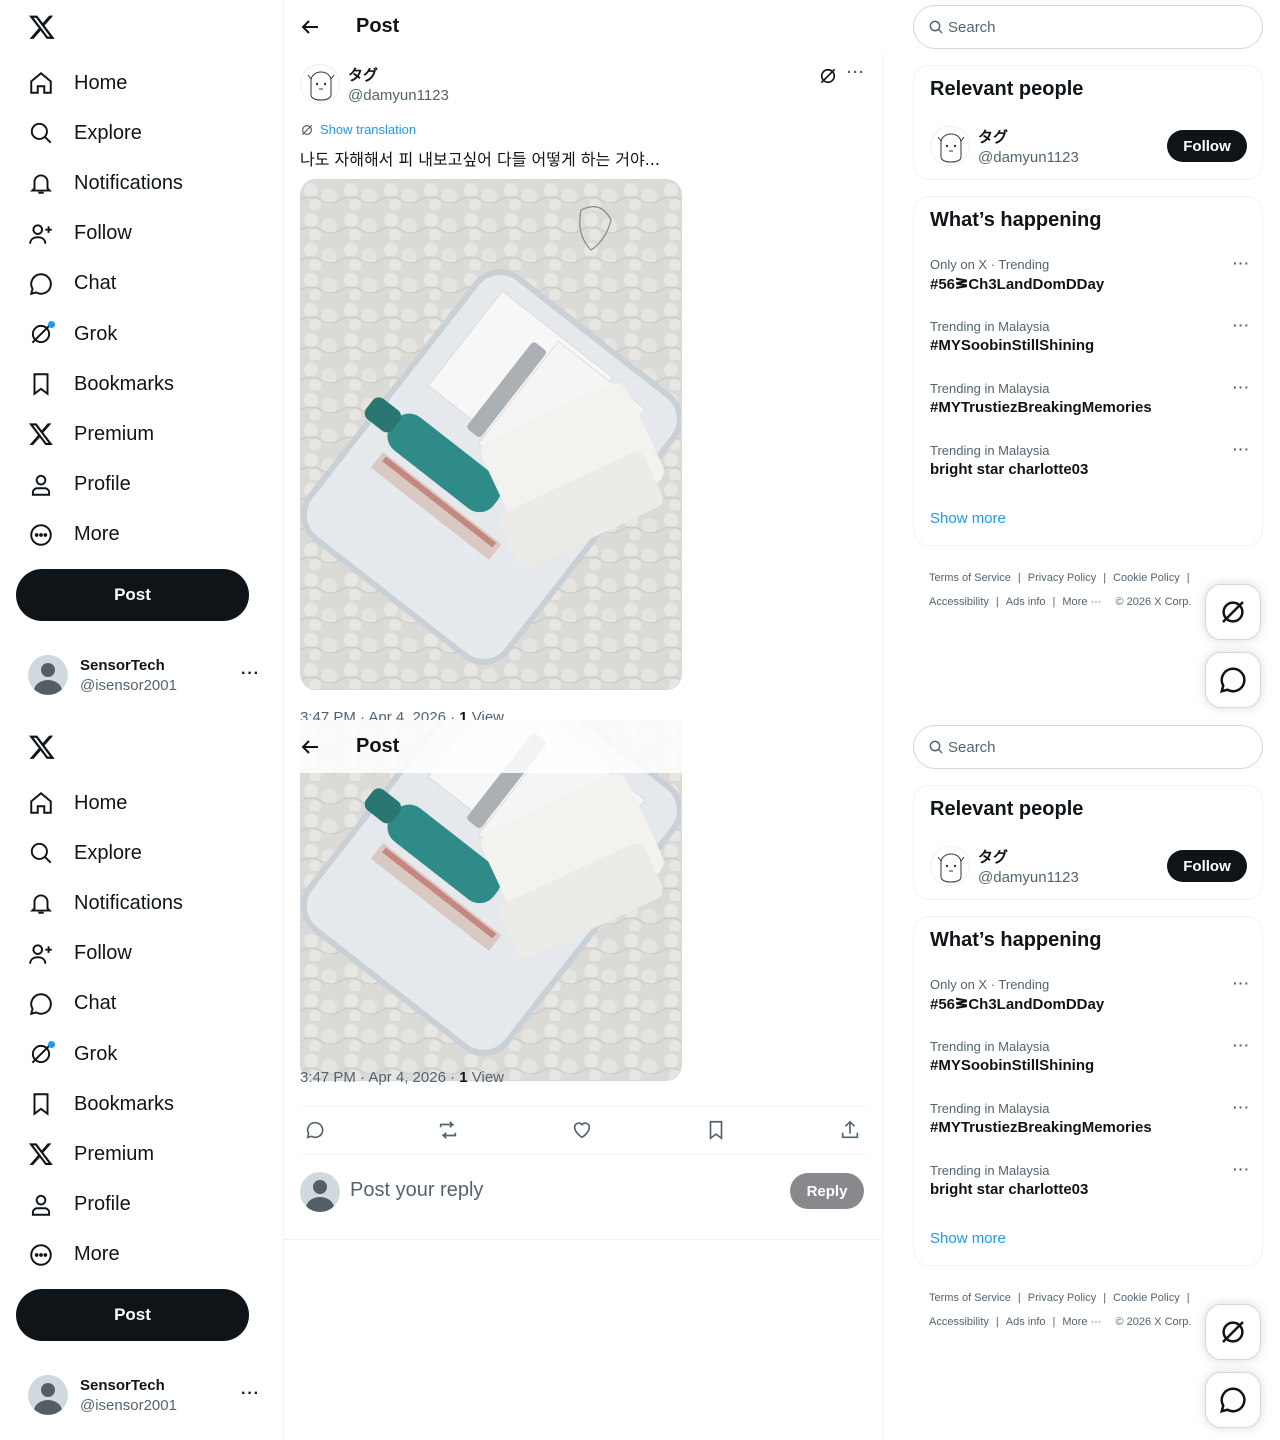 The image size is (1280, 1440). Describe the element at coordinates (108, 132) in the screenshot. I see `nav-label: Explore` at that location.